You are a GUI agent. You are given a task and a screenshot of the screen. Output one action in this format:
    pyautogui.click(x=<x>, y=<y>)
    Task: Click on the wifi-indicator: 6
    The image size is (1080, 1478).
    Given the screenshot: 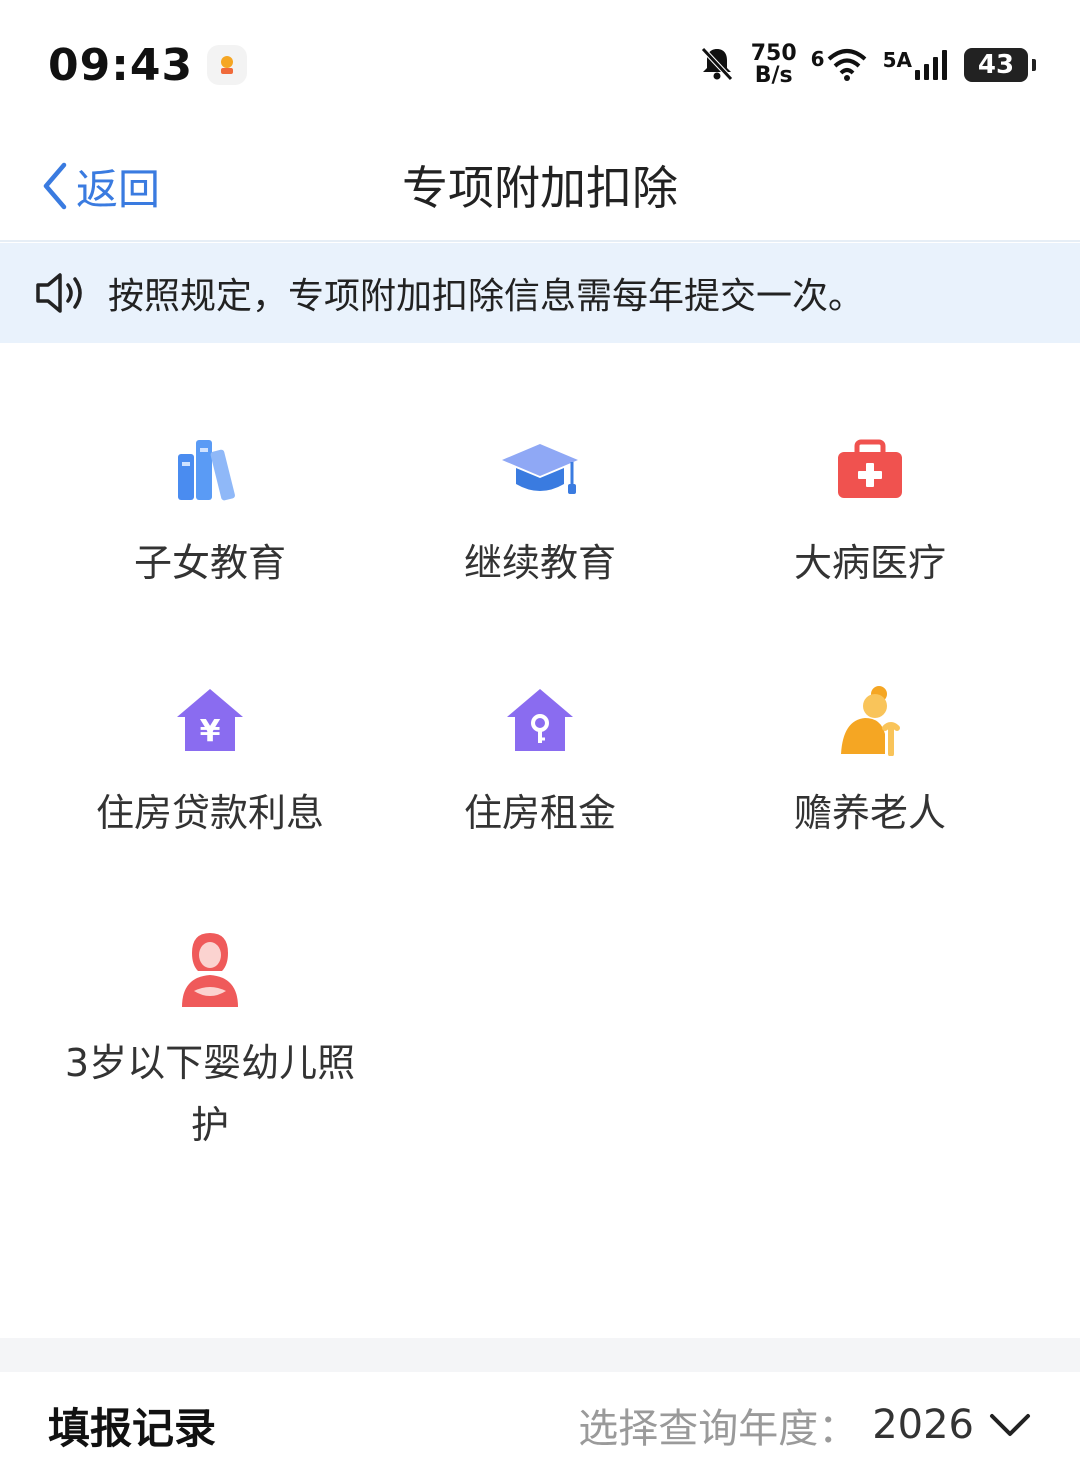 What is the action you would take?
    pyautogui.click(x=840, y=65)
    